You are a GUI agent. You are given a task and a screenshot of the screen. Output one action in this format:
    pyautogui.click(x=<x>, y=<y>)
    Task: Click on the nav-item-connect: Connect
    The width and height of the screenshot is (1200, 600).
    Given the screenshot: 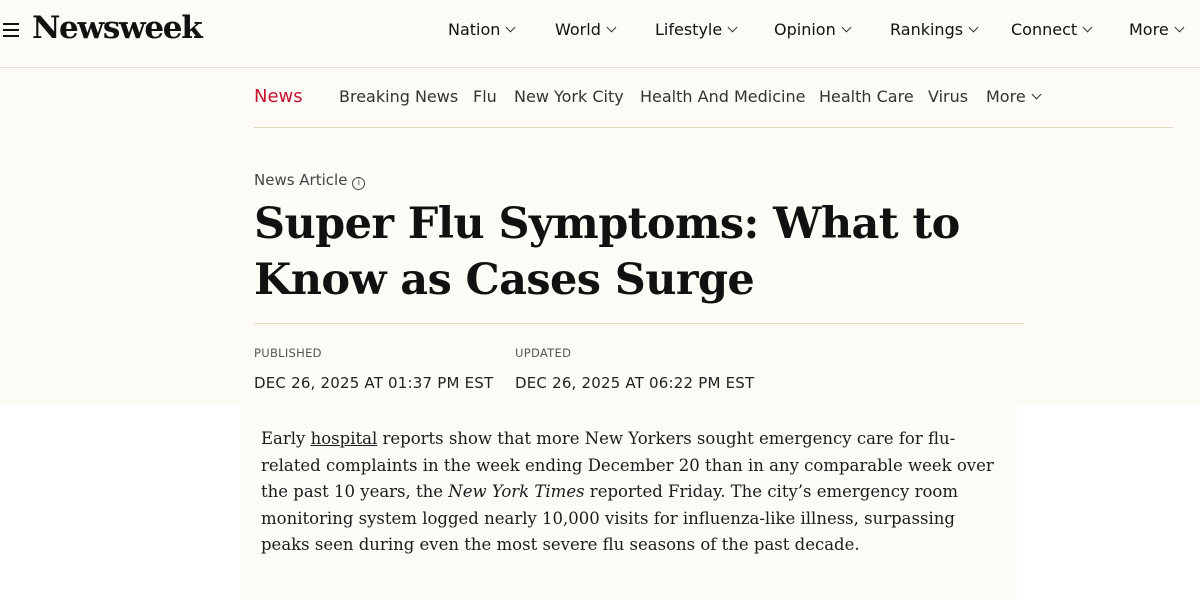 What is the action you would take?
    pyautogui.click(x=1052, y=29)
    